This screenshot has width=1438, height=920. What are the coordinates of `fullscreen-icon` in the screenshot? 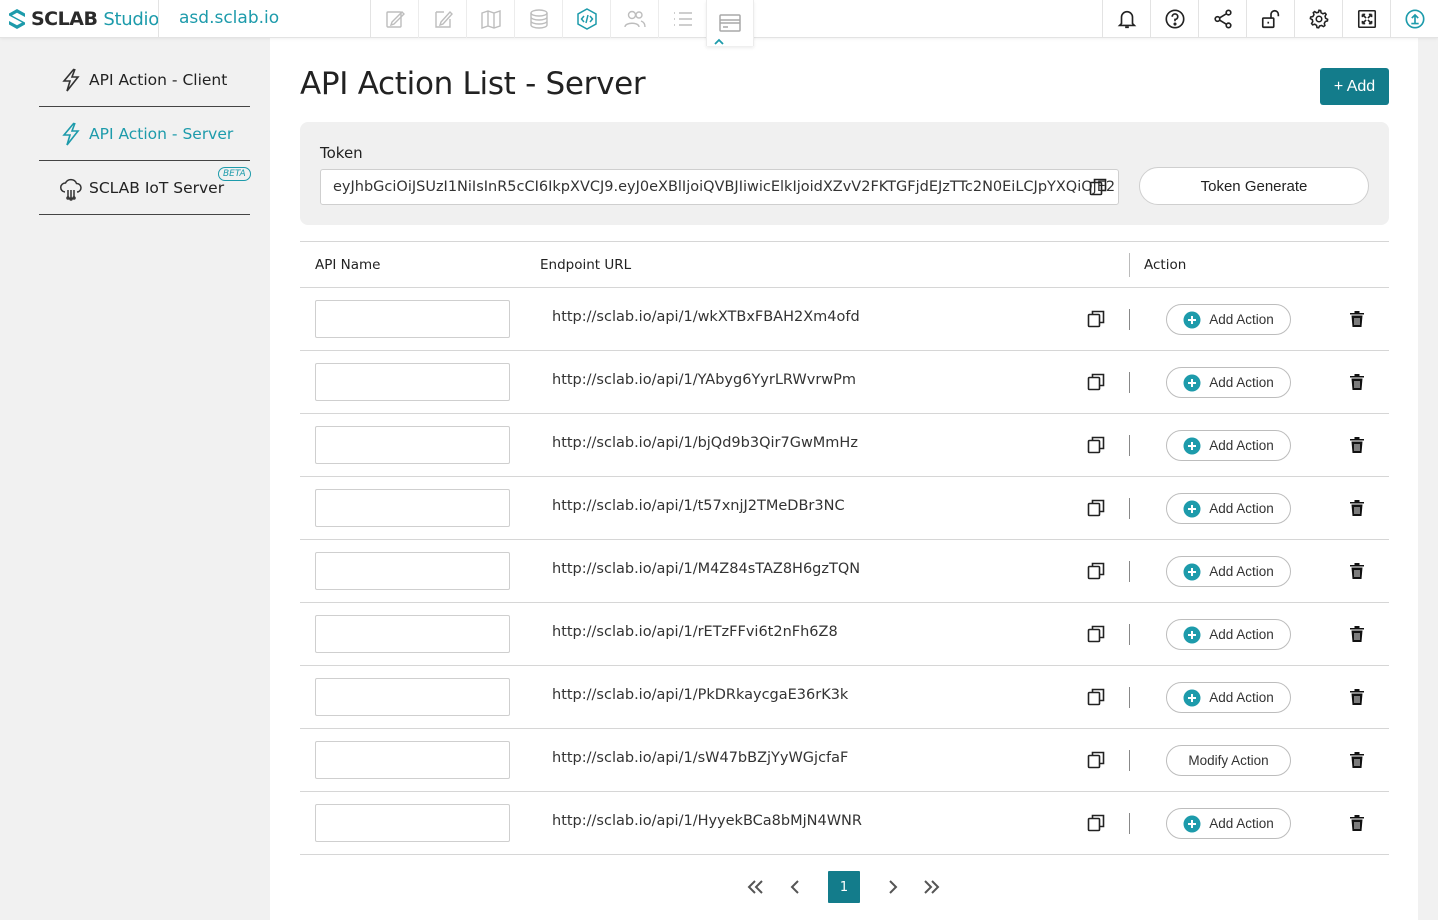 It's located at (1366, 19).